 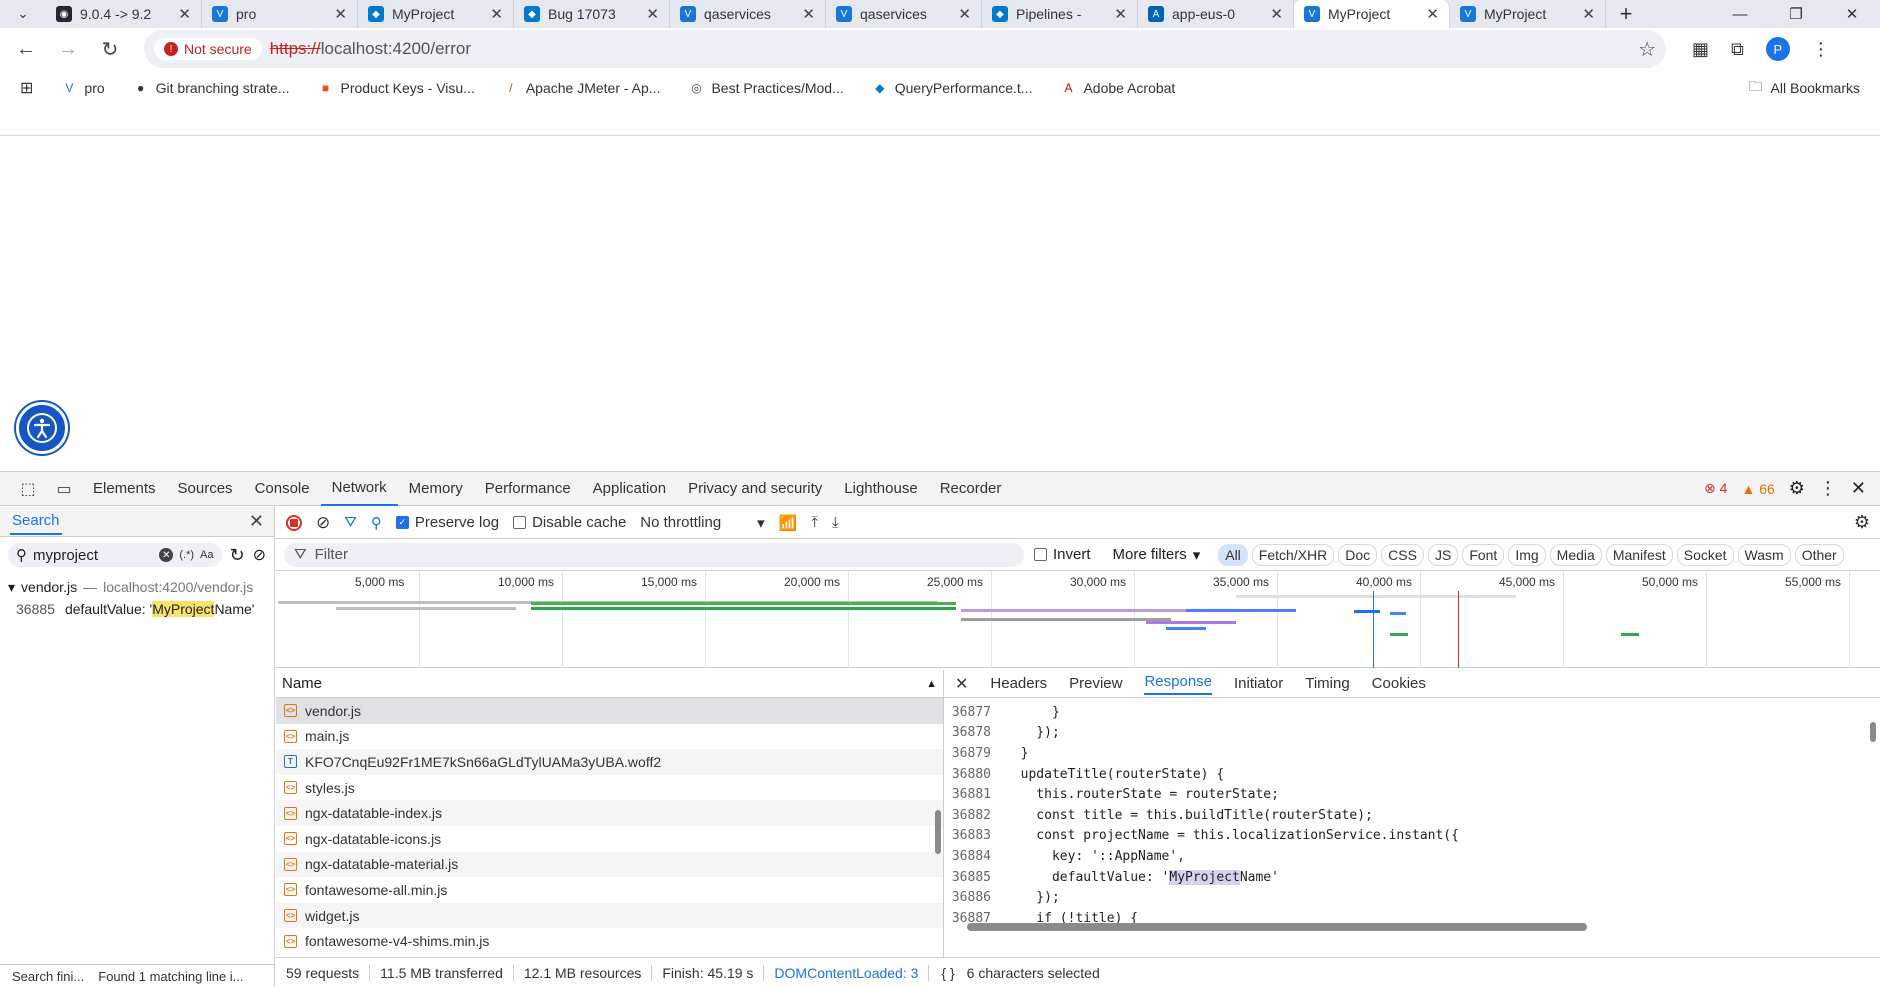 I want to click on preserve-log-checkbox: ✓ Preserve log, so click(x=447, y=522).